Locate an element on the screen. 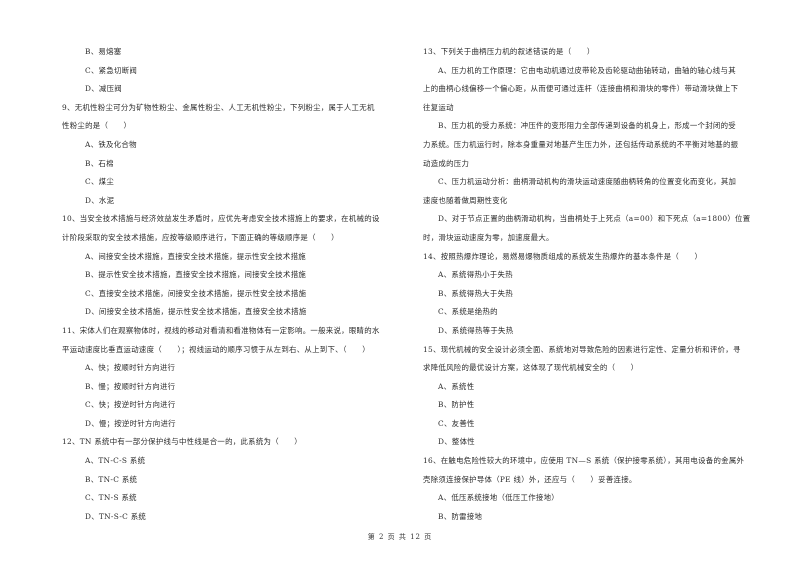 This screenshot has height=565, width=800. option-c-cont: 速度也随着做周期性变化 is located at coordinates (465, 200).